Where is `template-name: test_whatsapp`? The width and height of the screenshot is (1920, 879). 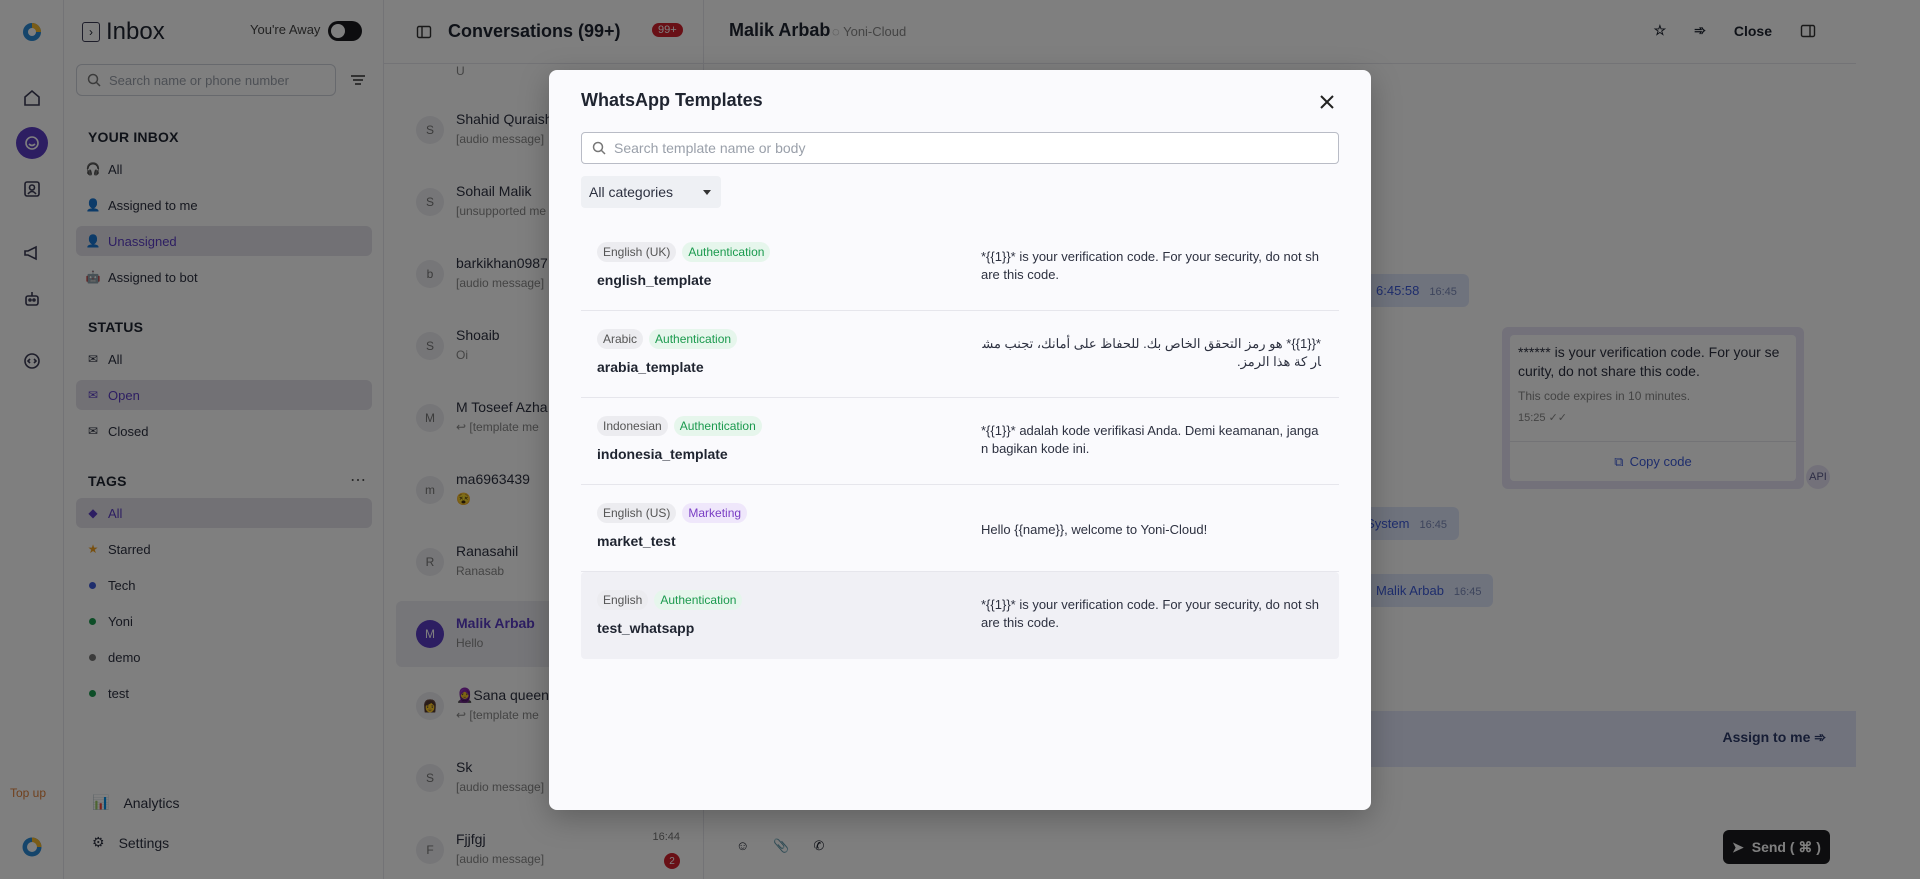
template-name: test_whatsapp is located at coordinates (646, 628).